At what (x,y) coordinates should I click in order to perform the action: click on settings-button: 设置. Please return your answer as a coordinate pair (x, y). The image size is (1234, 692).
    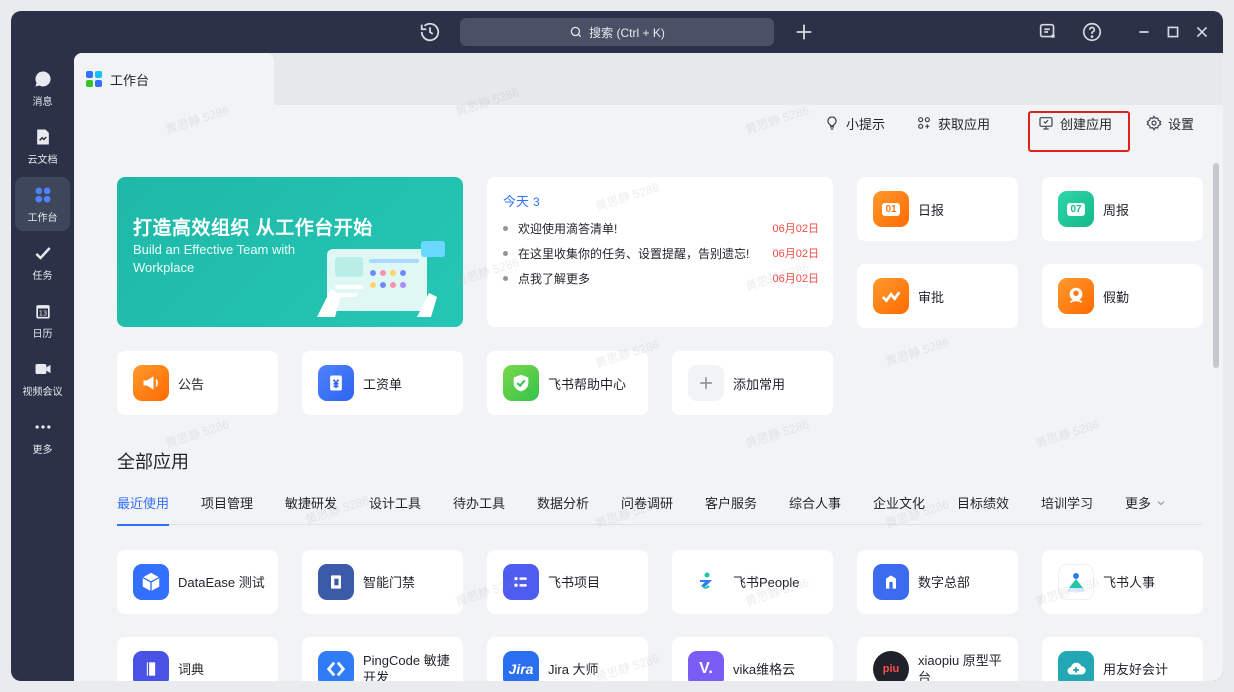
    Looking at the image, I should click on (1170, 123).